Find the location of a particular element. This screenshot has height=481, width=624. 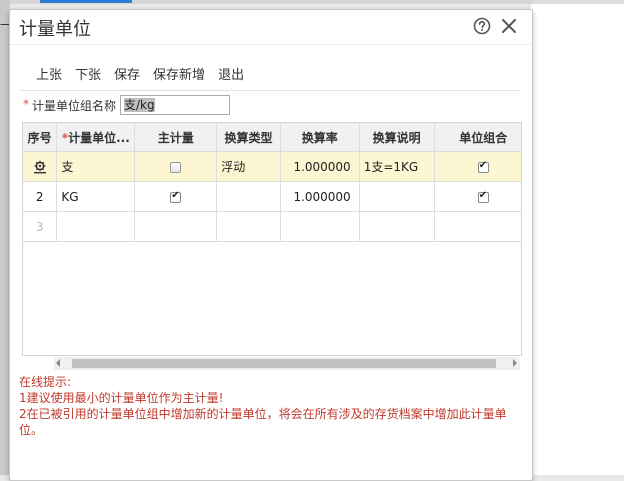

conv-type-cell: 浮动 is located at coordinates (248, 166).